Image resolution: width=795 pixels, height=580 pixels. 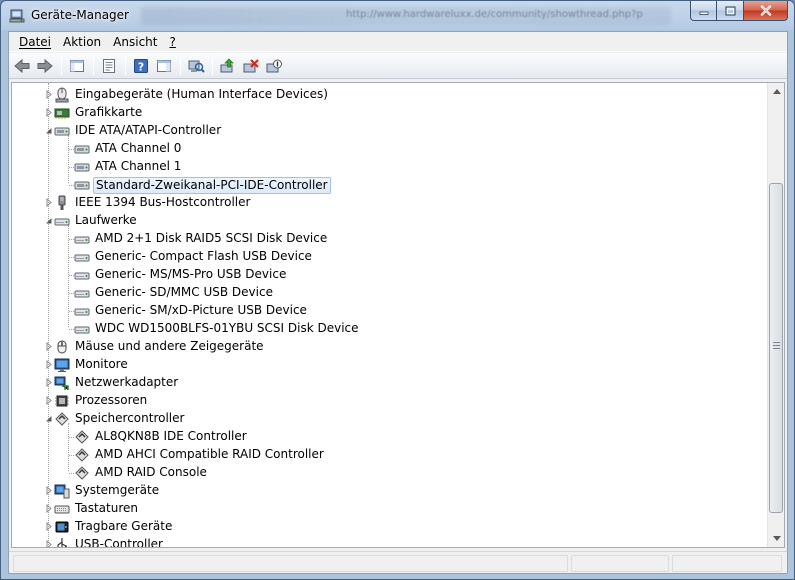 I want to click on back-button, so click(x=22, y=66).